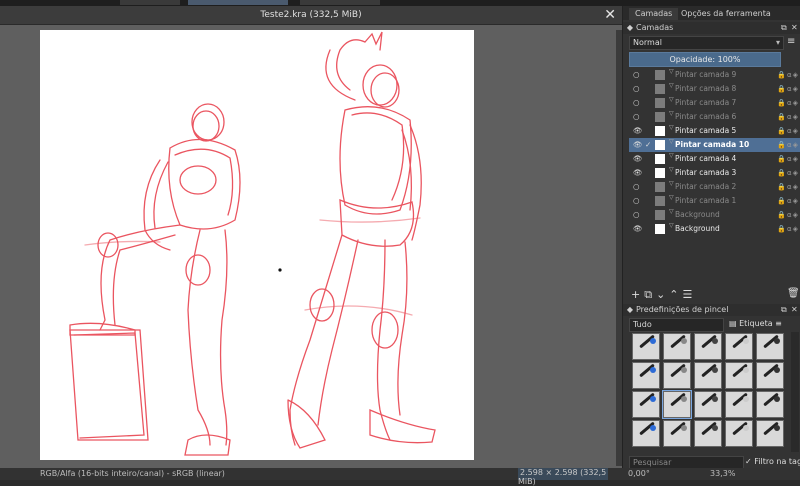  I want to click on layer-row: 👁 ▽ Background 🔒α◈, so click(714, 229).